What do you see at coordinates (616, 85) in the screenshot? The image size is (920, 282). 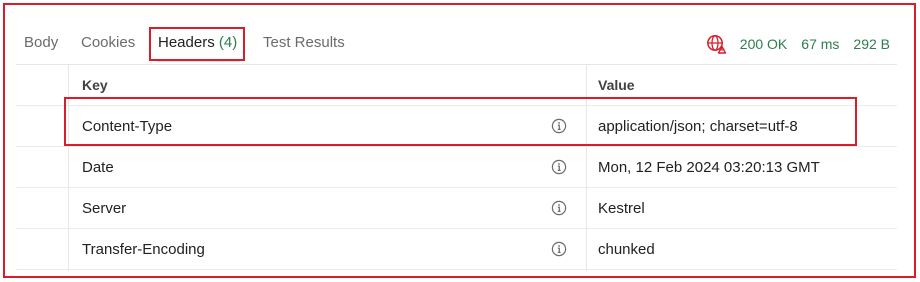 I see `column-header-value: Value` at bounding box center [616, 85].